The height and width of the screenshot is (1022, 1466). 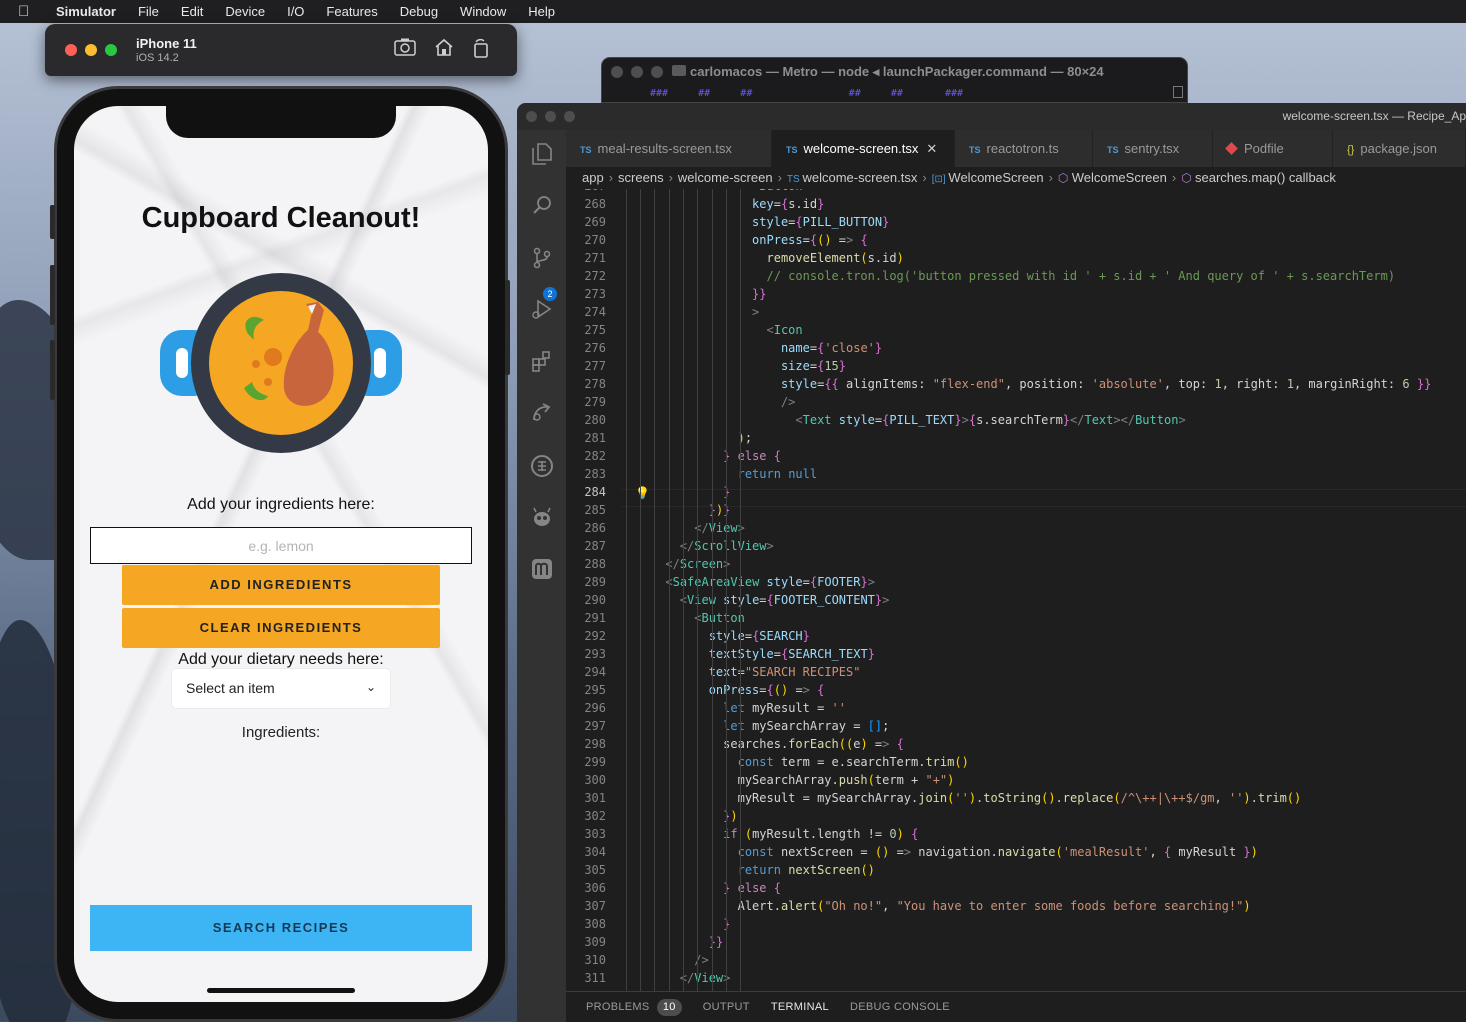 I want to click on tab-package-json: {} package.json, so click(x=1399, y=148).